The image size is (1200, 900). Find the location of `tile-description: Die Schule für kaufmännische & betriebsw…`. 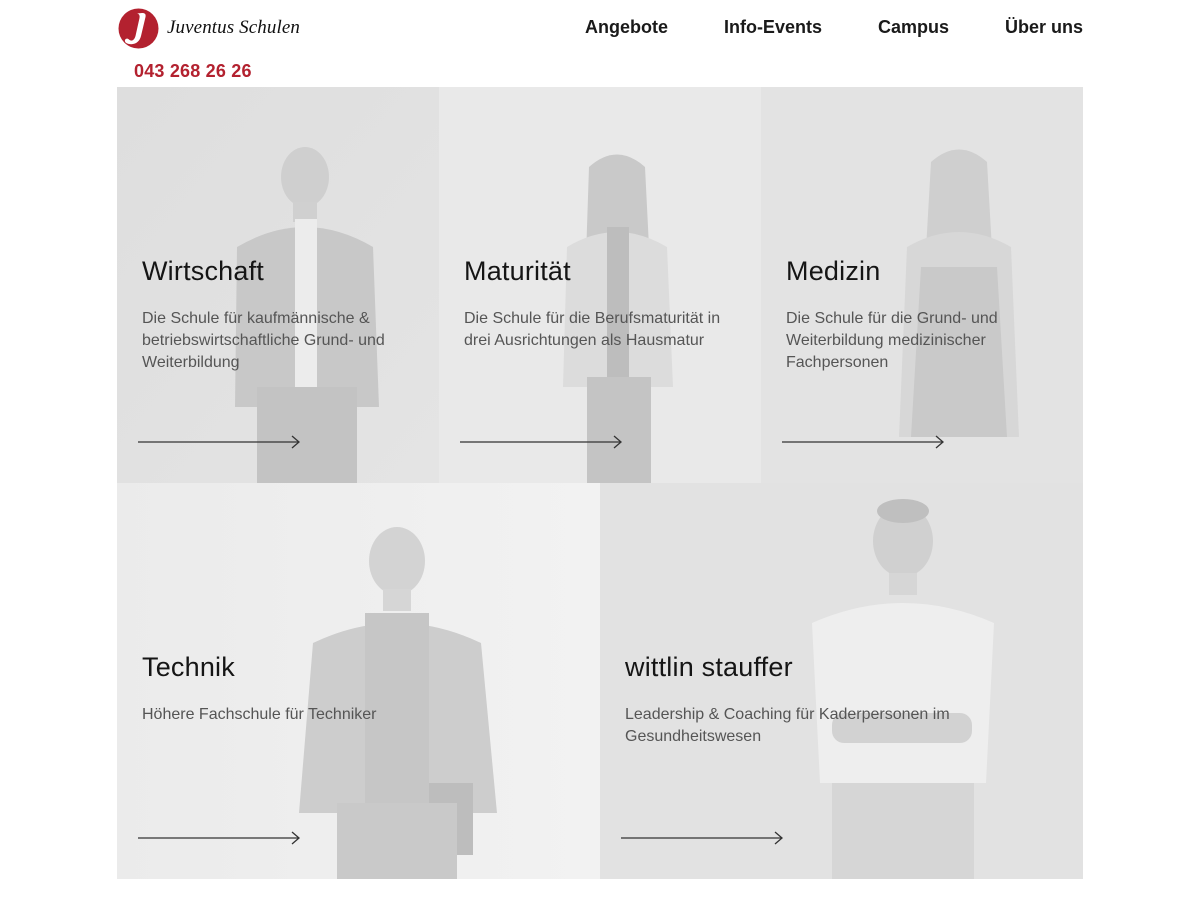

tile-description: Die Schule für kaufmännische & betriebsw… is located at coordinates (263, 340).